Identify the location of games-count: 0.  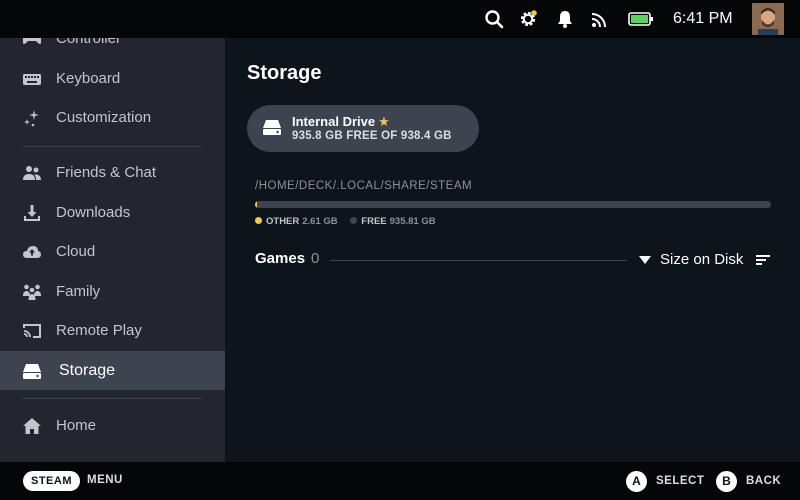
(315, 258).